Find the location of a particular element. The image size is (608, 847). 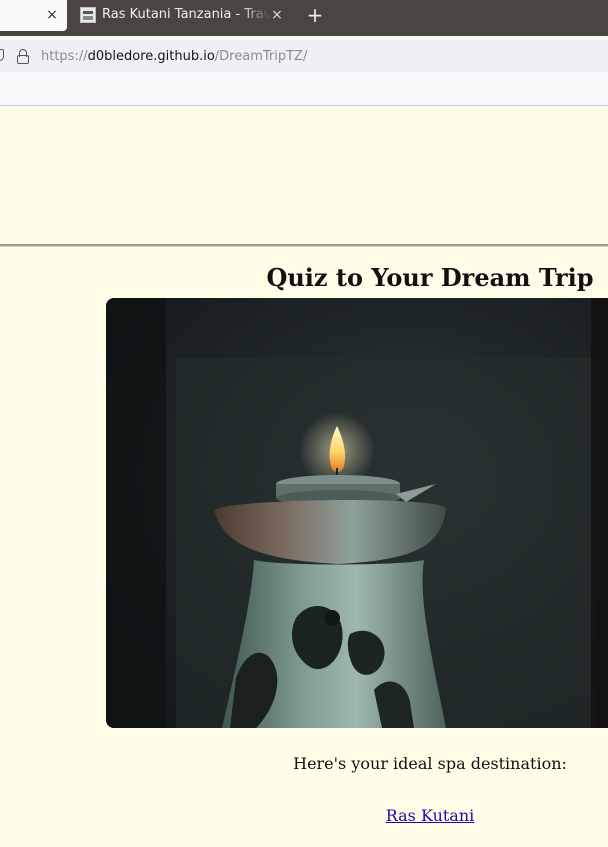

result-link-container: Ras Kutani is located at coordinates (419, 816).